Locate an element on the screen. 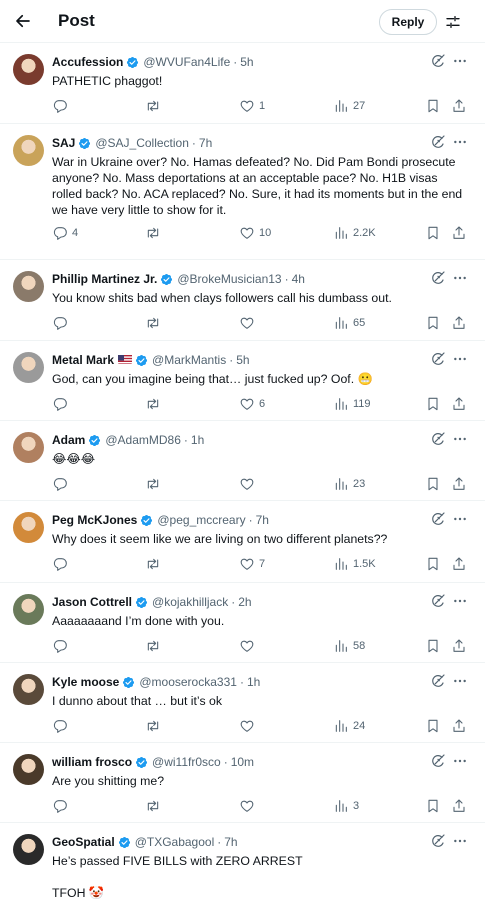 This screenshot has height=911, width=485. user-handle: @mooserocka331 is located at coordinates (188, 682).